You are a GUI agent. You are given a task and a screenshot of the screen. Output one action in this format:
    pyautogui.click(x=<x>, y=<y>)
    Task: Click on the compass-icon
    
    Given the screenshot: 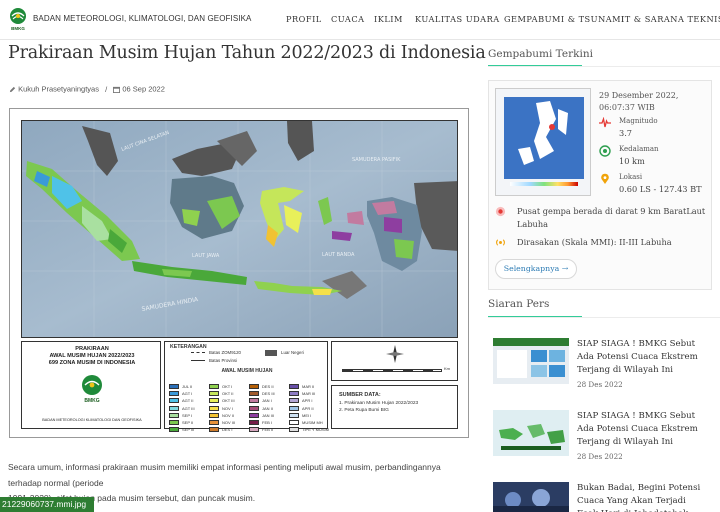 What is the action you would take?
    pyautogui.click(x=395, y=354)
    